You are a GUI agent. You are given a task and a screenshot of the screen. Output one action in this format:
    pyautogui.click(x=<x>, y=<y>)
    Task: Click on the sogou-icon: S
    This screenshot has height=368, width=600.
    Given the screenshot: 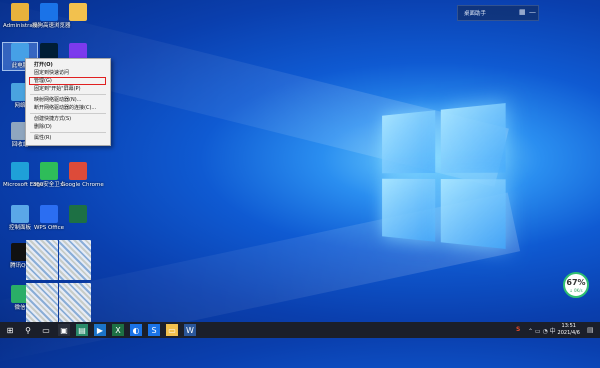 What is the action you would take?
    pyautogui.click(x=154, y=330)
    